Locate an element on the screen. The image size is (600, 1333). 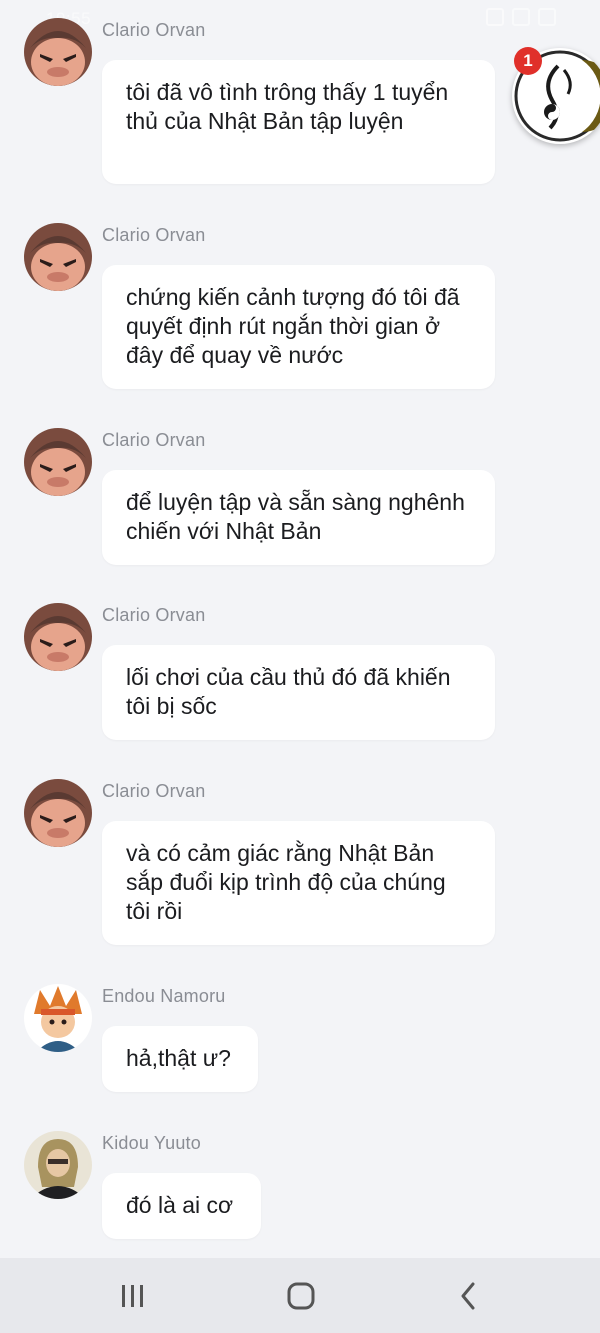
status-icons is located at coordinates (521, 17).